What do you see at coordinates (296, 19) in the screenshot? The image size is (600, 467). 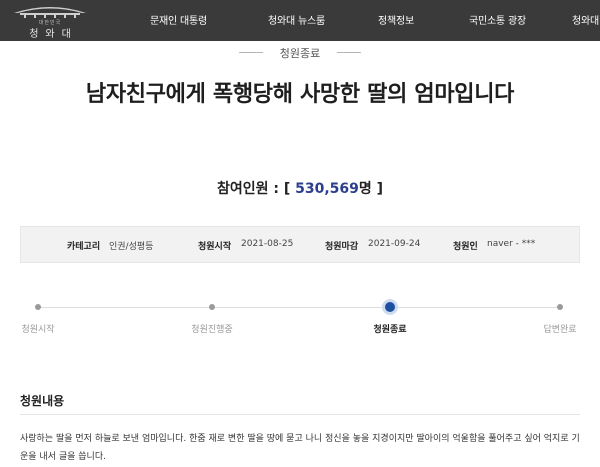 I see `nav-newsroom: 청와대 뉴스룸` at bounding box center [296, 19].